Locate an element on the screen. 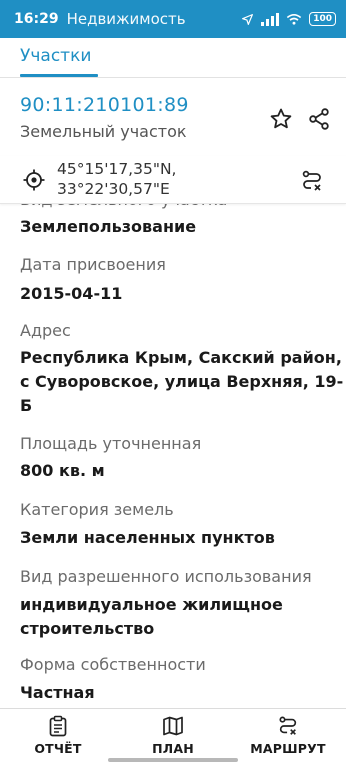  crosshair-icon is located at coordinates (34, 180).